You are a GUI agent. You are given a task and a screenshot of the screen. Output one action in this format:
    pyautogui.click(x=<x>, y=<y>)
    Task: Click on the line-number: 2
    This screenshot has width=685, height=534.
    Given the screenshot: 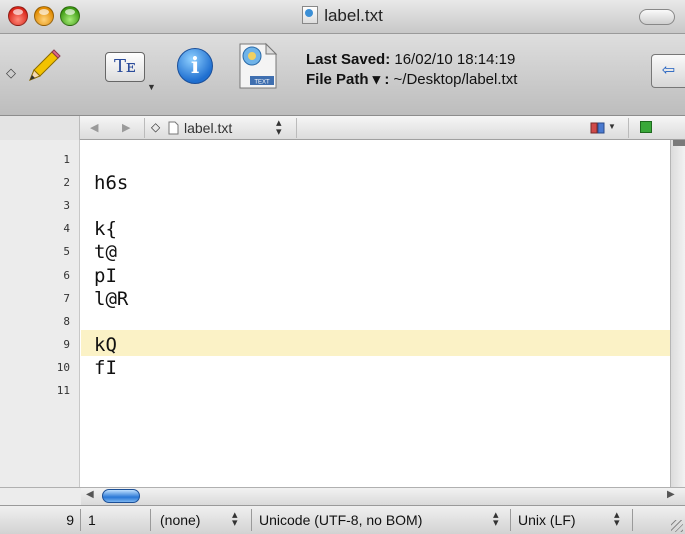 What is the action you would take?
    pyautogui.click(x=66, y=182)
    